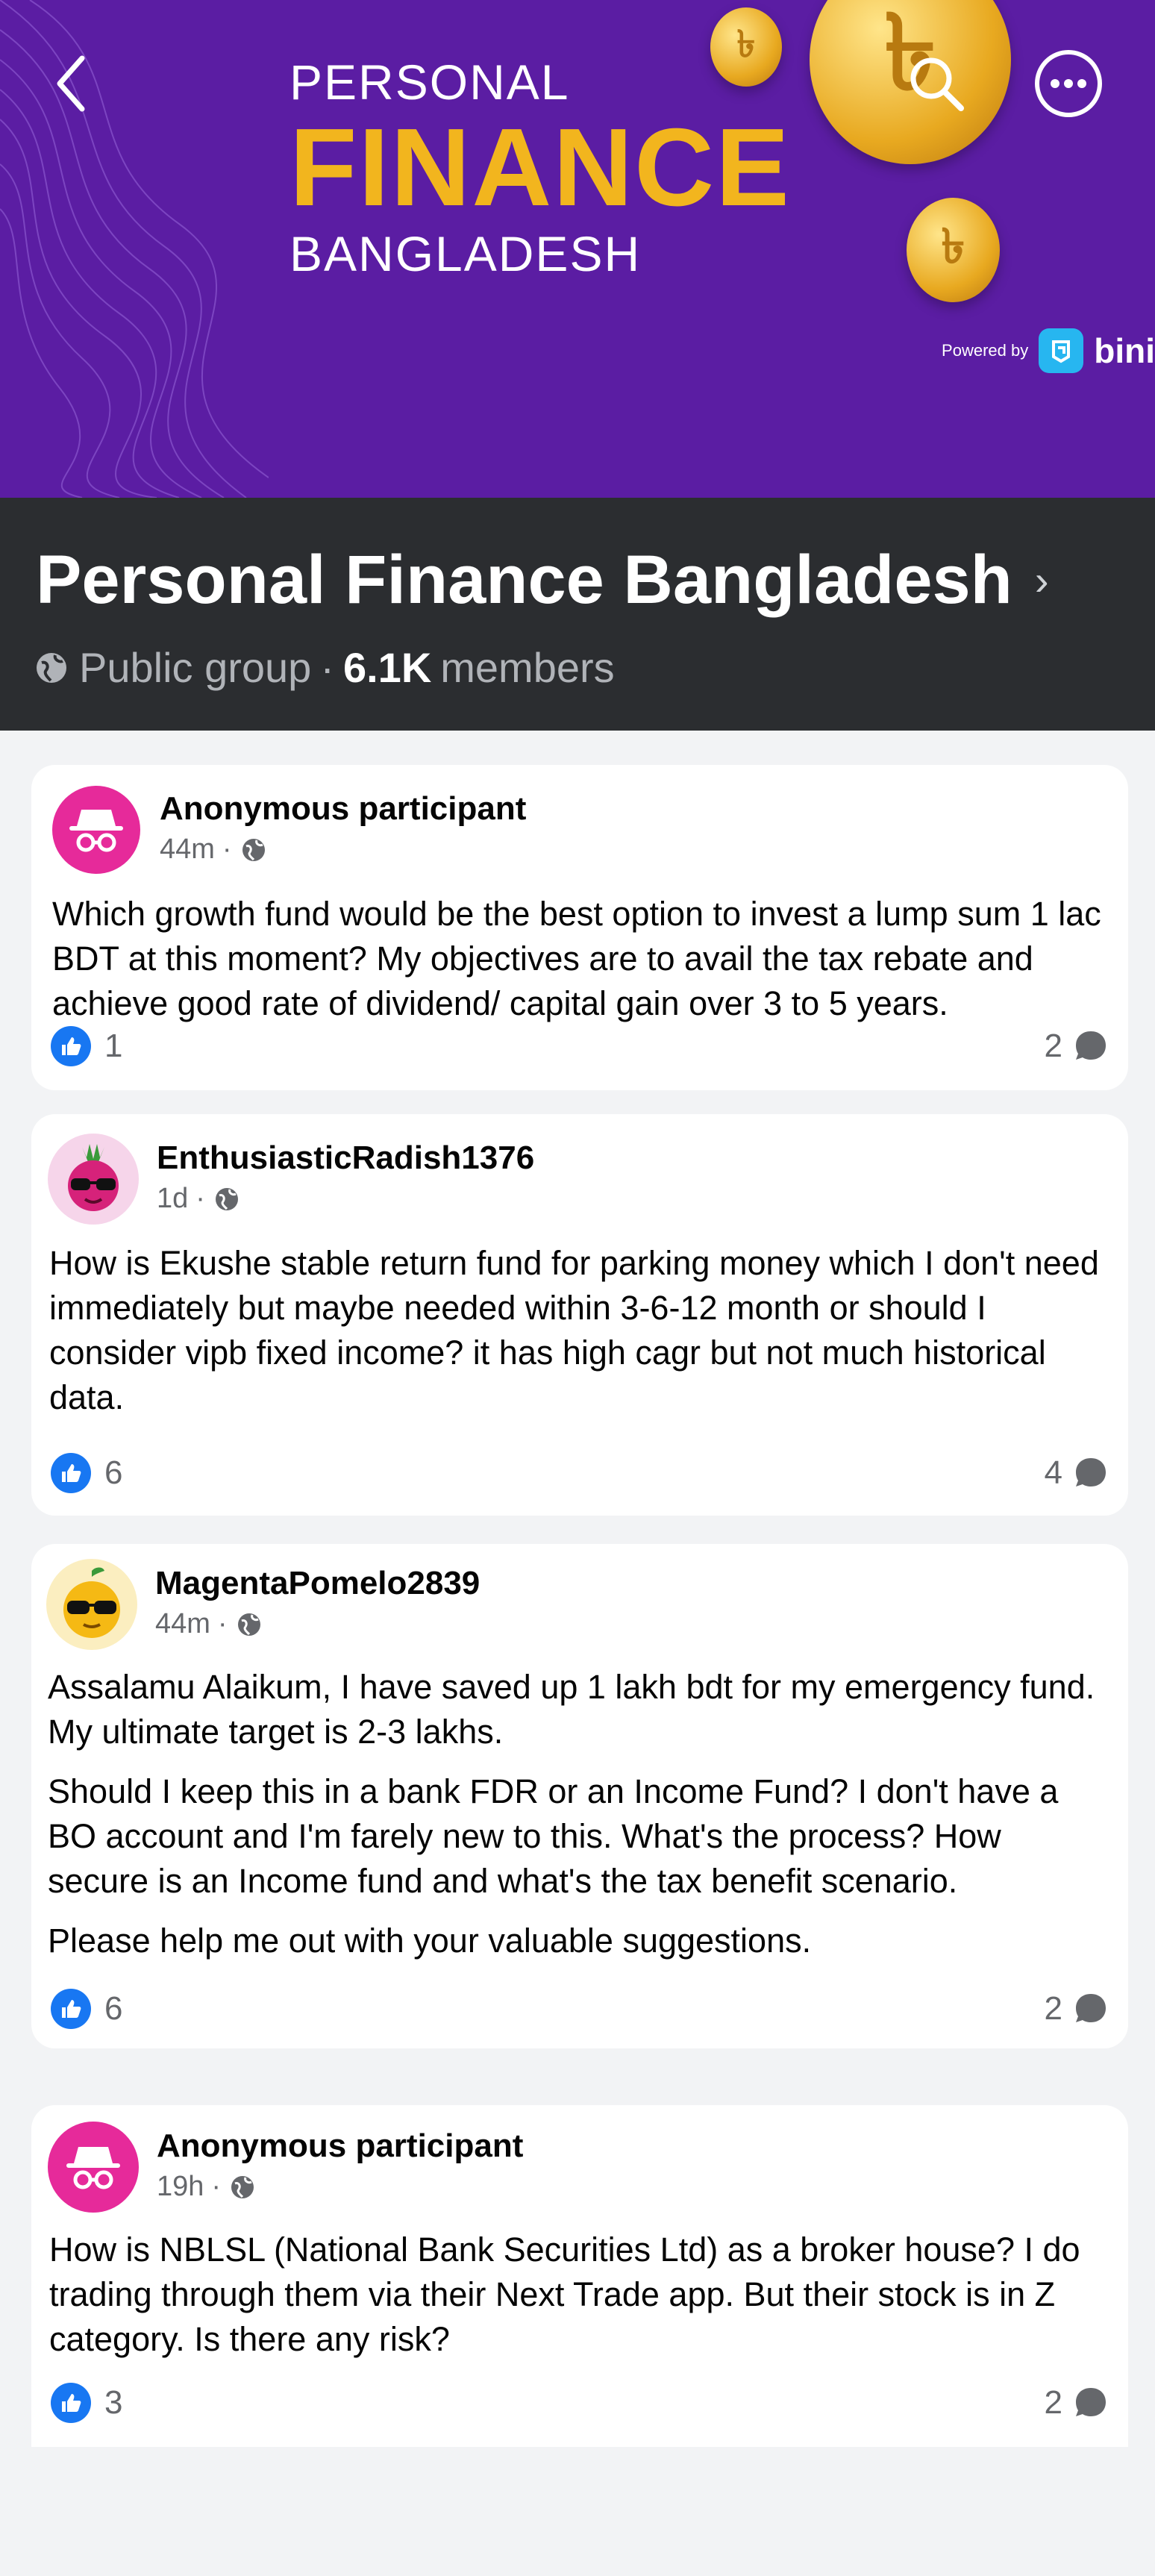  I want to click on back-button, so click(71, 83).